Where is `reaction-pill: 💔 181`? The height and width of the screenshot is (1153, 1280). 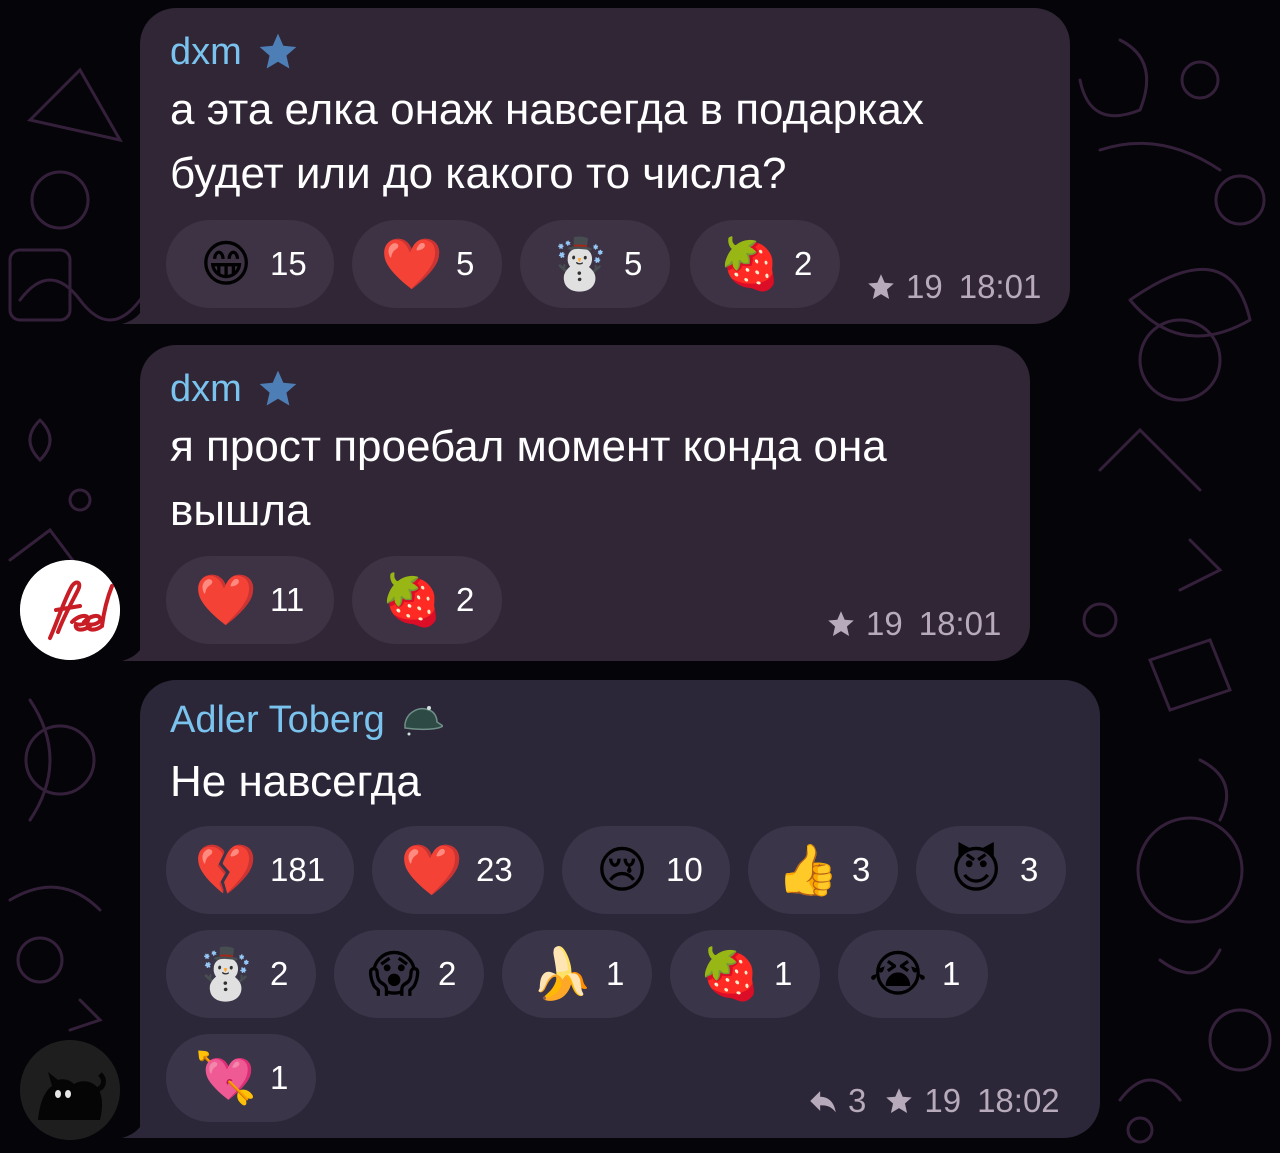
reaction-pill: 💔 181 is located at coordinates (260, 870).